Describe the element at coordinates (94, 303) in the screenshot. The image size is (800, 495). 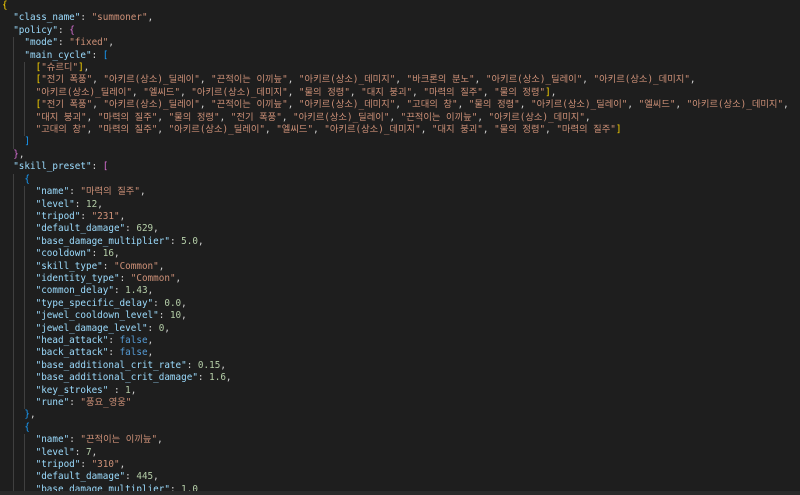
I see `code-token: "type_specific_delay"` at that location.